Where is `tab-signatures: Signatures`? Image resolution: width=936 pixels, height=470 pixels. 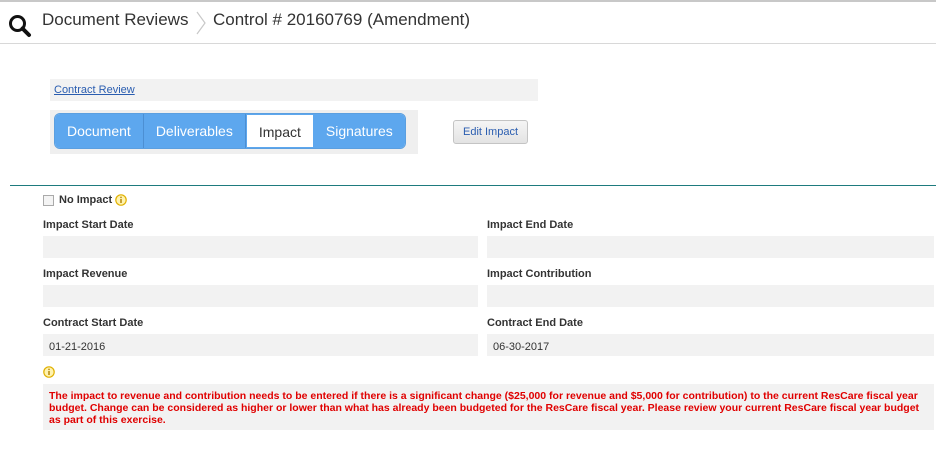 tab-signatures: Signatures is located at coordinates (359, 131).